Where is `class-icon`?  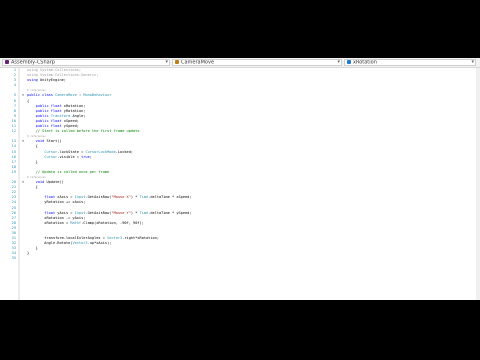
class-icon is located at coordinates (177, 62).